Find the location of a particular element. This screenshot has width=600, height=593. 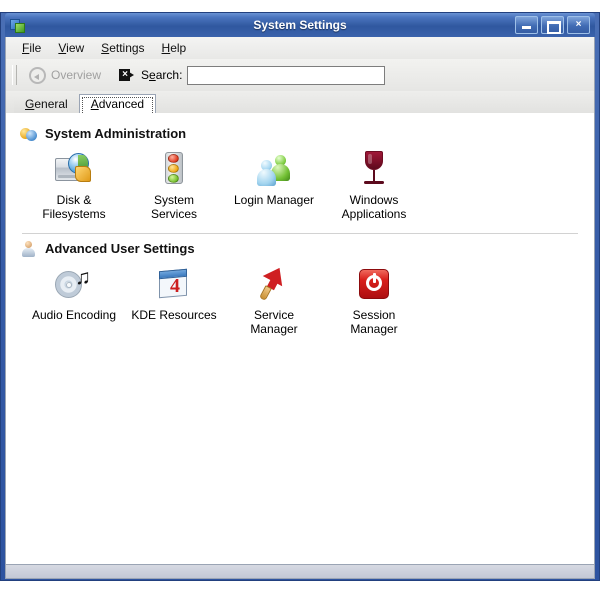

menu-help: Help is located at coordinates (175, 48).